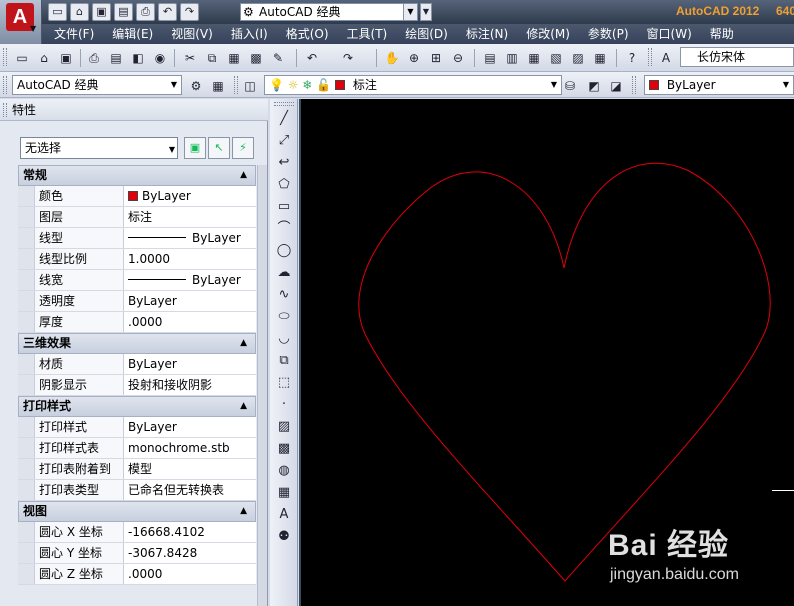 The image size is (794, 606). What do you see at coordinates (137, 490) in the screenshot?
I see `property-row-plot-table-type: 打印表类型 已命名但无转换表` at bounding box center [137, 490].